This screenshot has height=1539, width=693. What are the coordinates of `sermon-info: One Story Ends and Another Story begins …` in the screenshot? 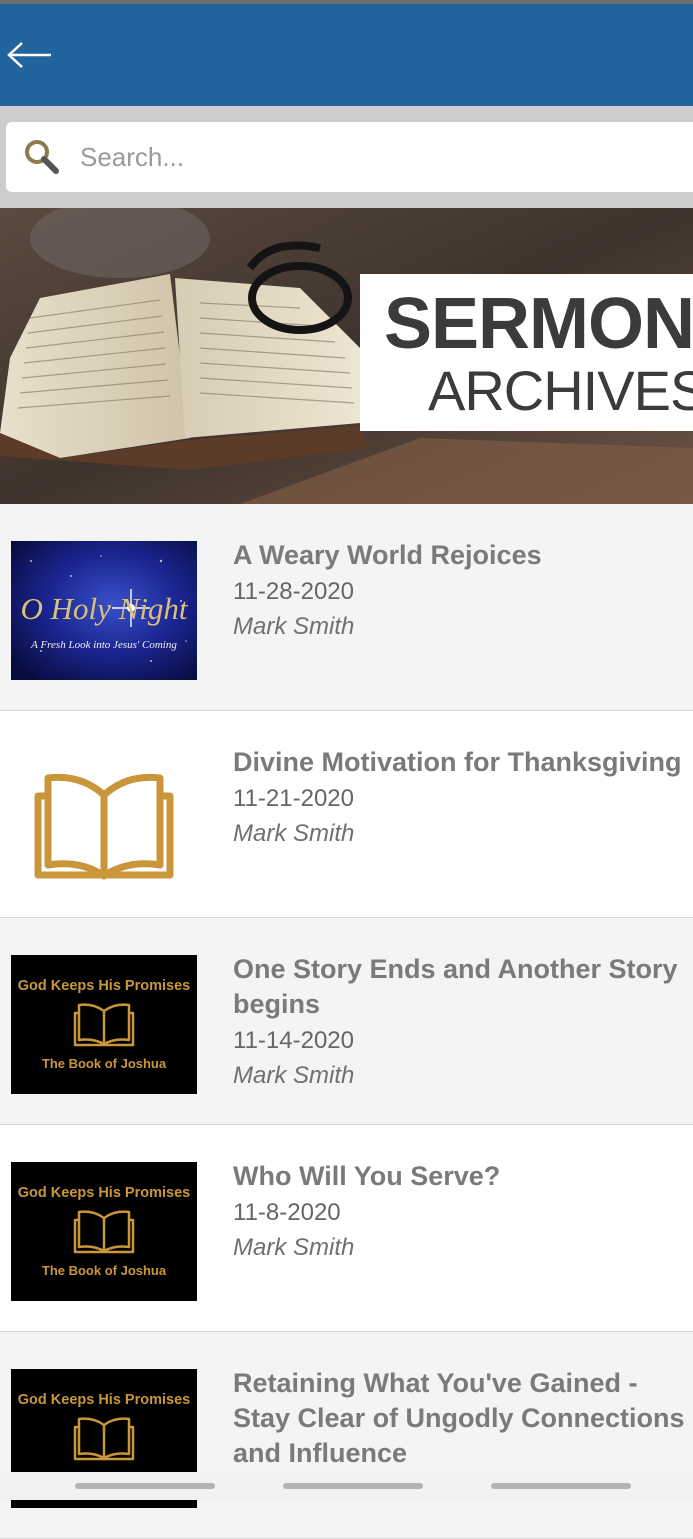 It's located at (460, 1023).